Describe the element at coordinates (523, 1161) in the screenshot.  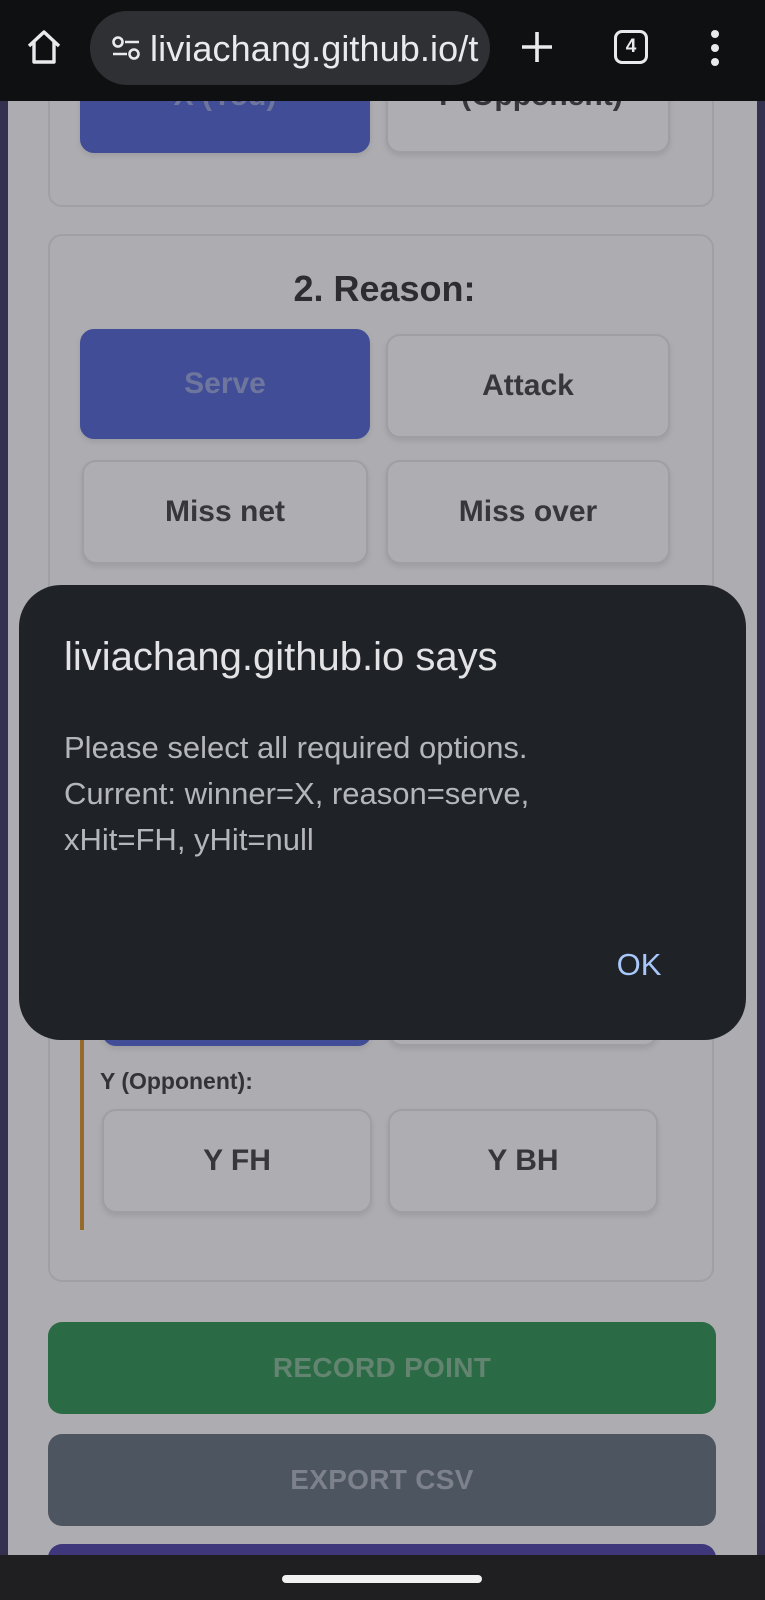
I see `y-hit-option-bh: Y BH` at that location.